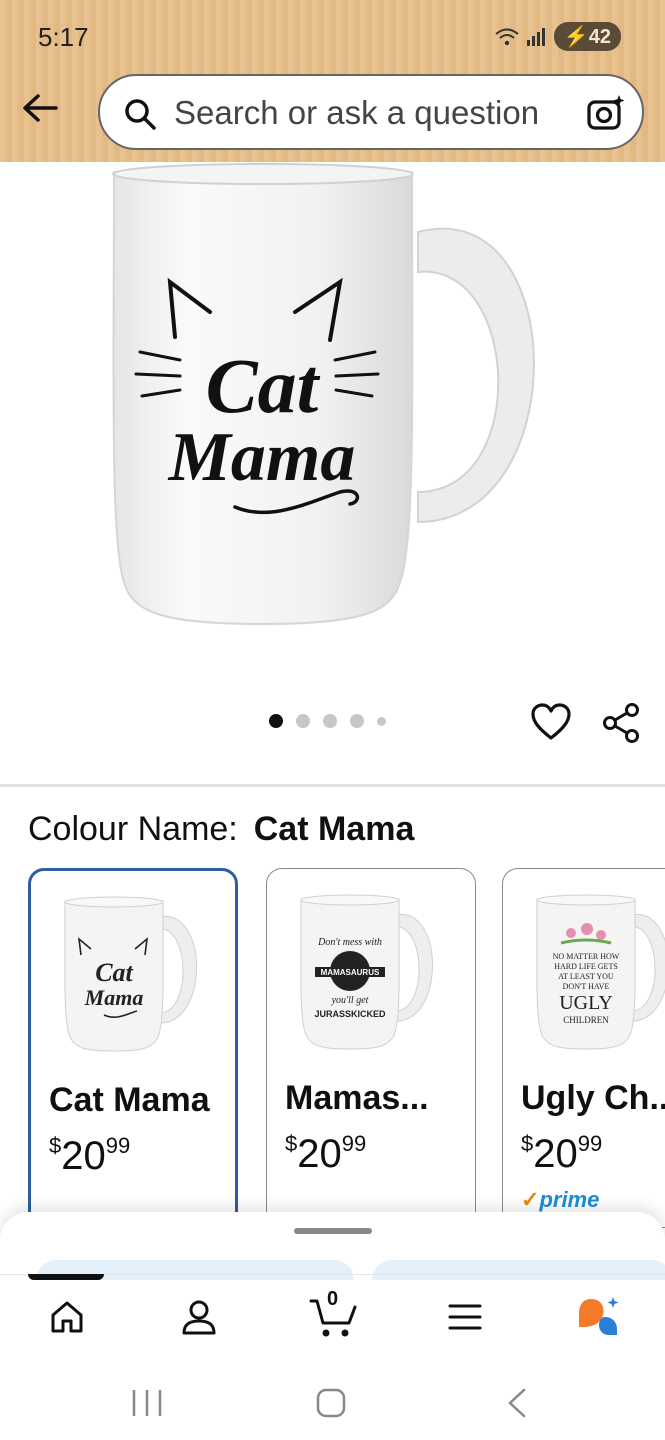 The image size is (665, 1440). I want to click on battery-bolt-icon: ⚡, so click(576, 37).